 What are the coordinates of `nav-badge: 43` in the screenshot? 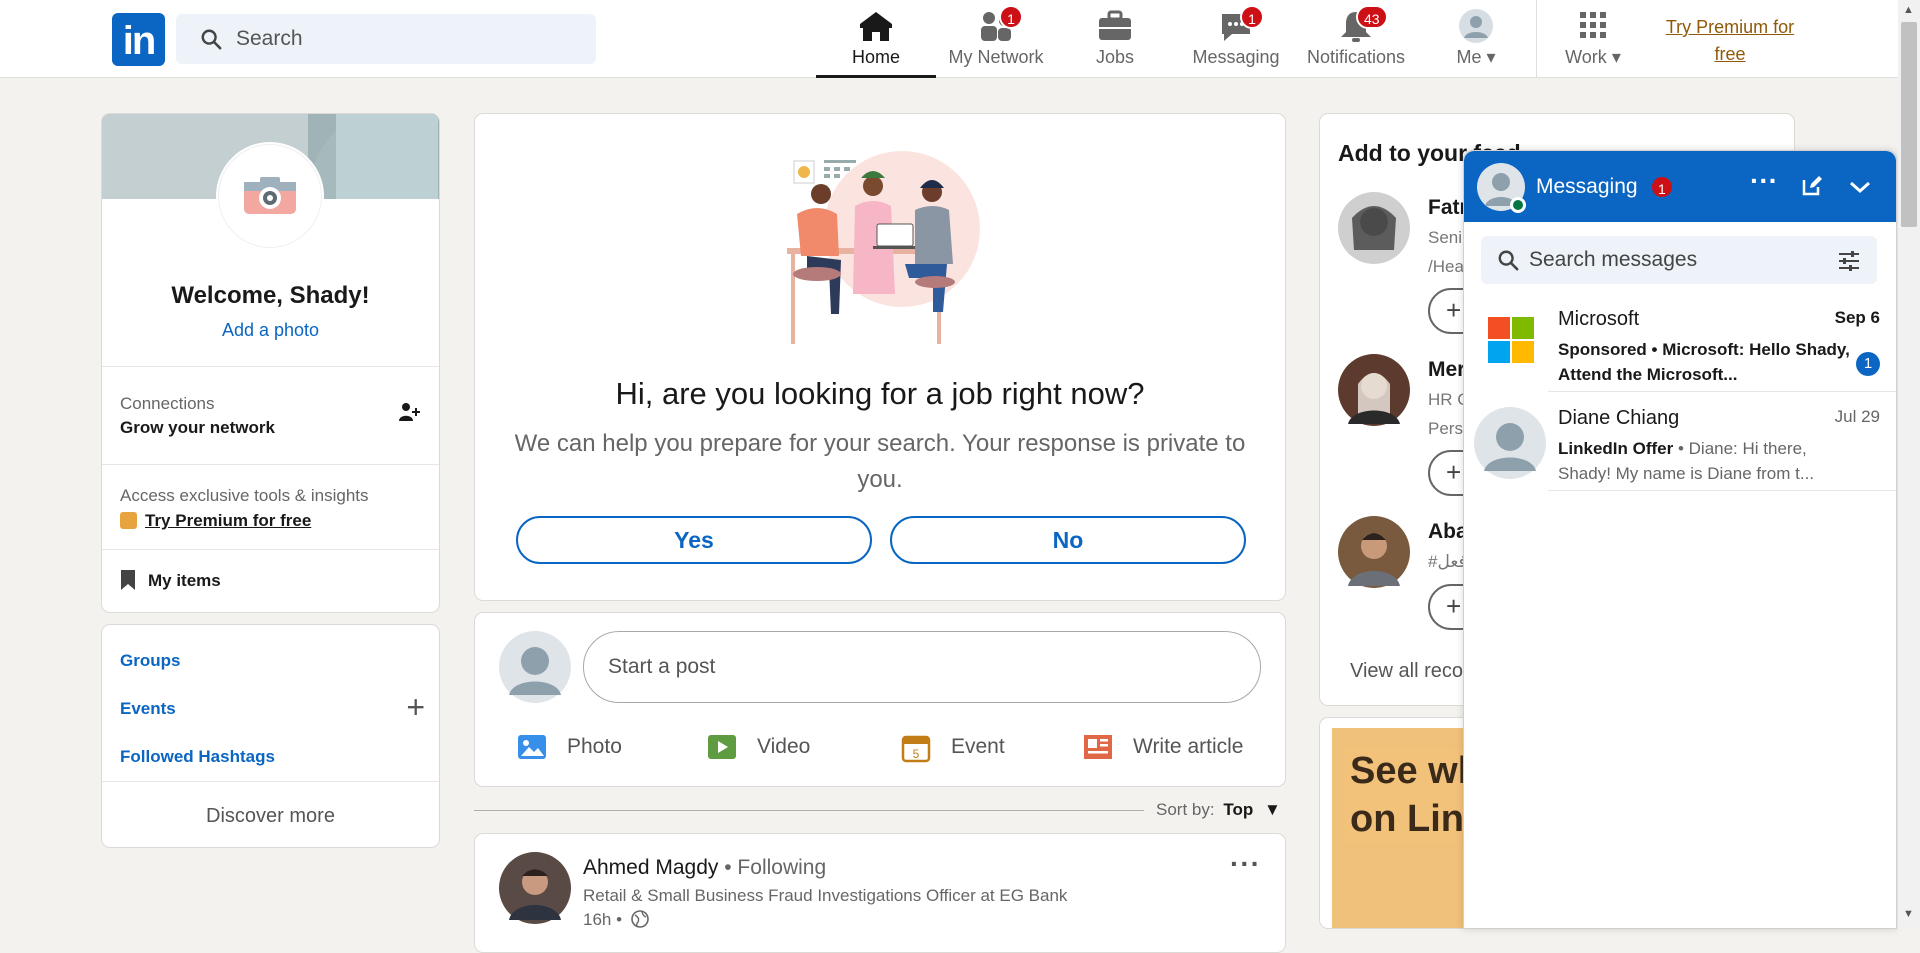 It's located at (1372, 17).